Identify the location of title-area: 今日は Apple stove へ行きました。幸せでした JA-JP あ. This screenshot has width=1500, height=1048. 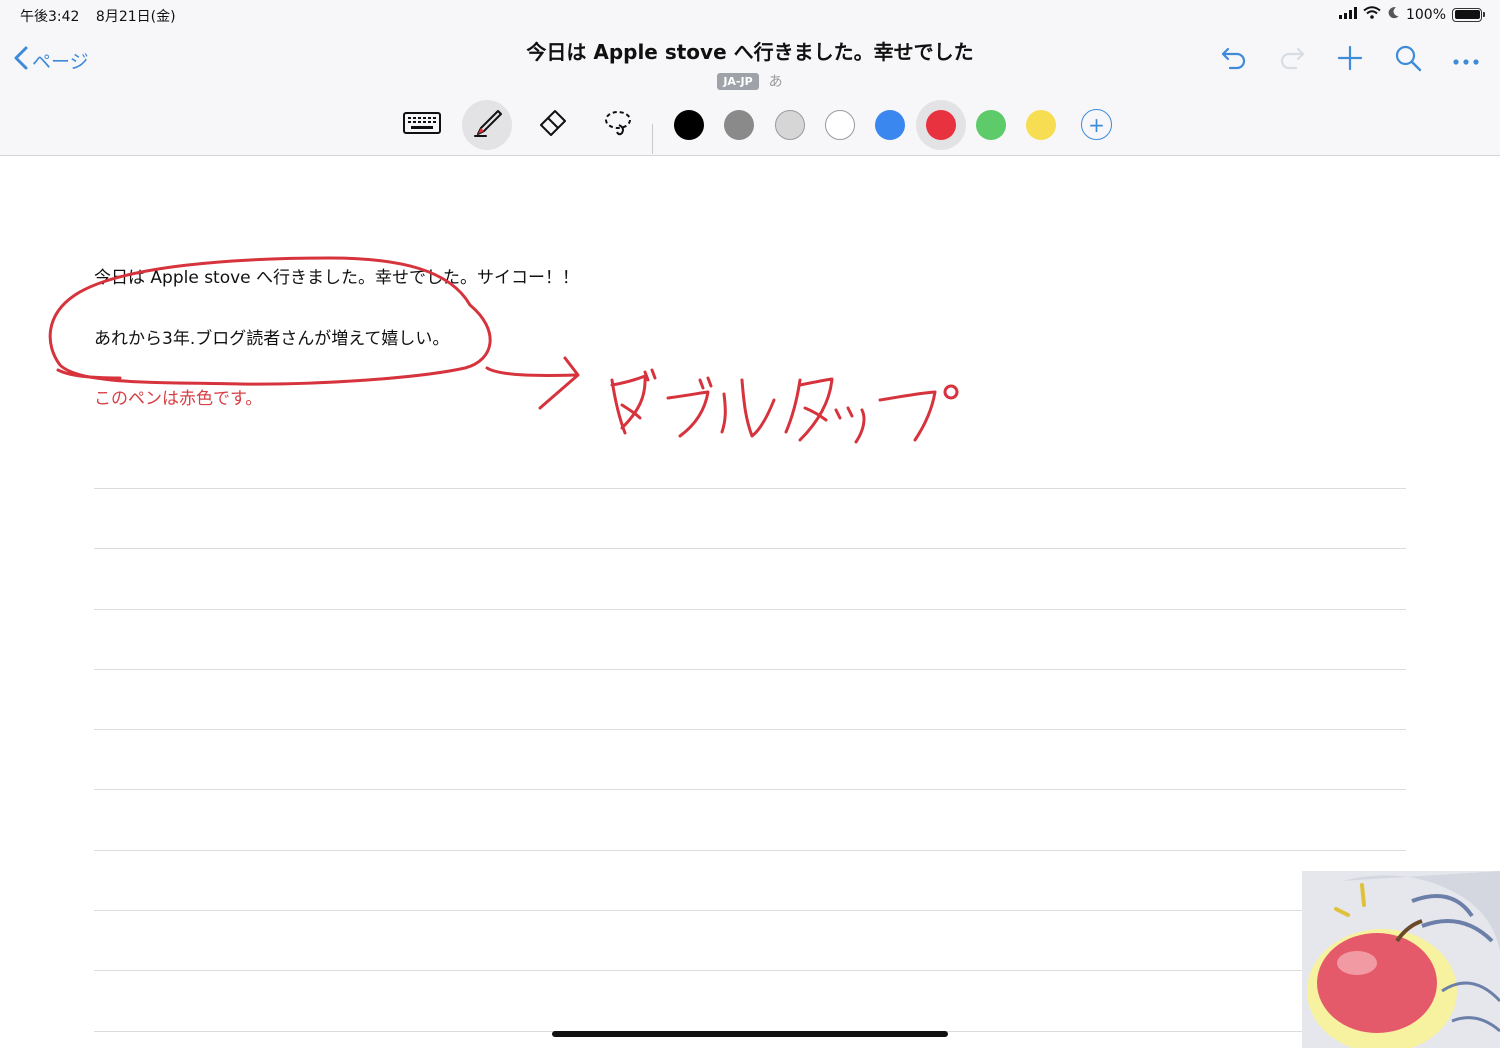
(750, 63).